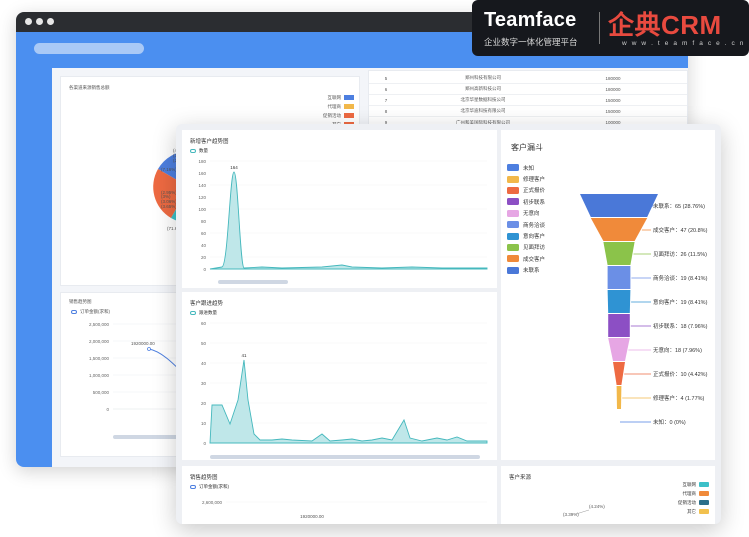 The height and width of the screenshot is (537, 749). What do you see at coordinates (531, 42) in the screenshot?
I see `brand-tagline: 企业数字一体化管理平台` at bounding box center [531, 42].